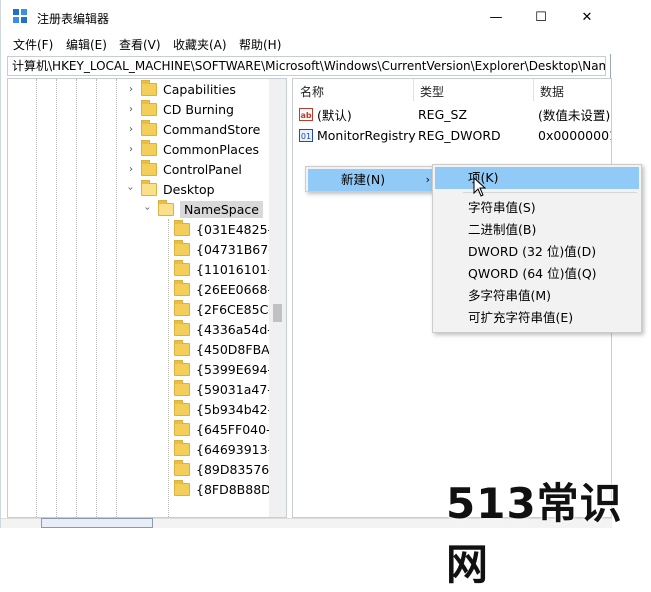 The width and height of the screenshot is (651, 592). I want to click on tree-item: CommonPlaces, so click(200, 149).